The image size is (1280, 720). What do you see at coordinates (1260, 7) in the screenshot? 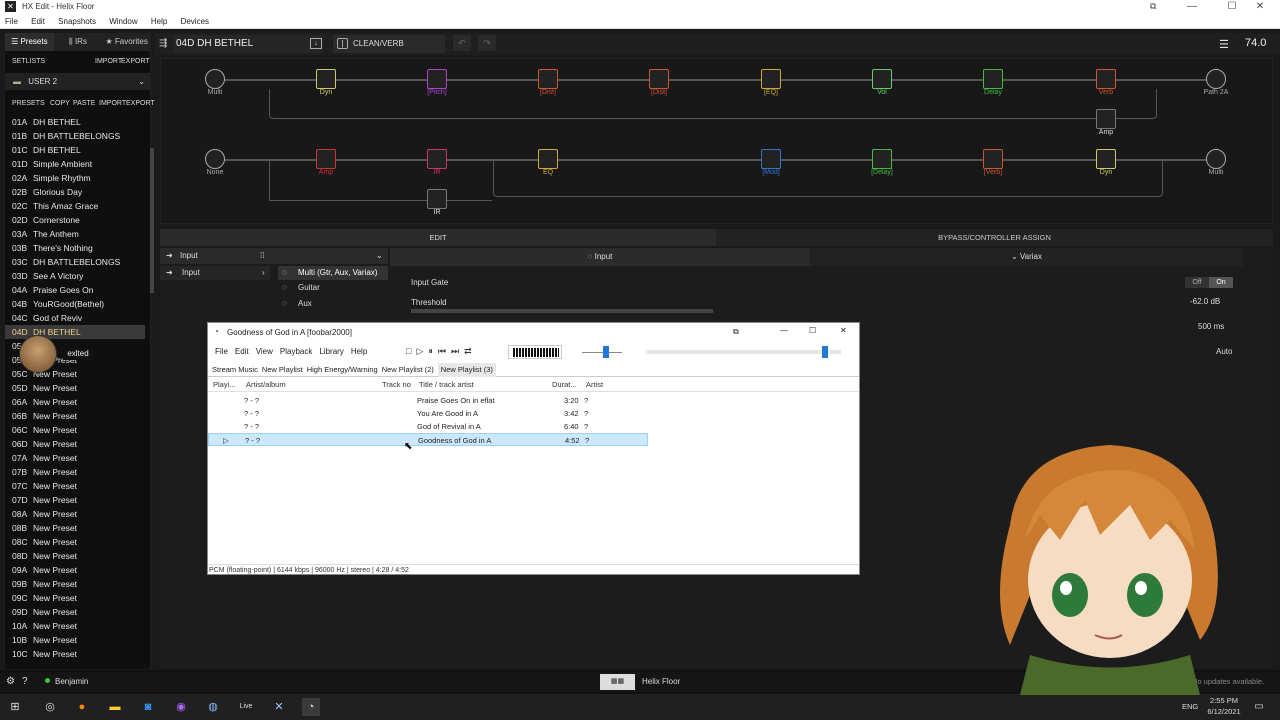
I see `close-button: ✕` at bounding box center [1260, 7].